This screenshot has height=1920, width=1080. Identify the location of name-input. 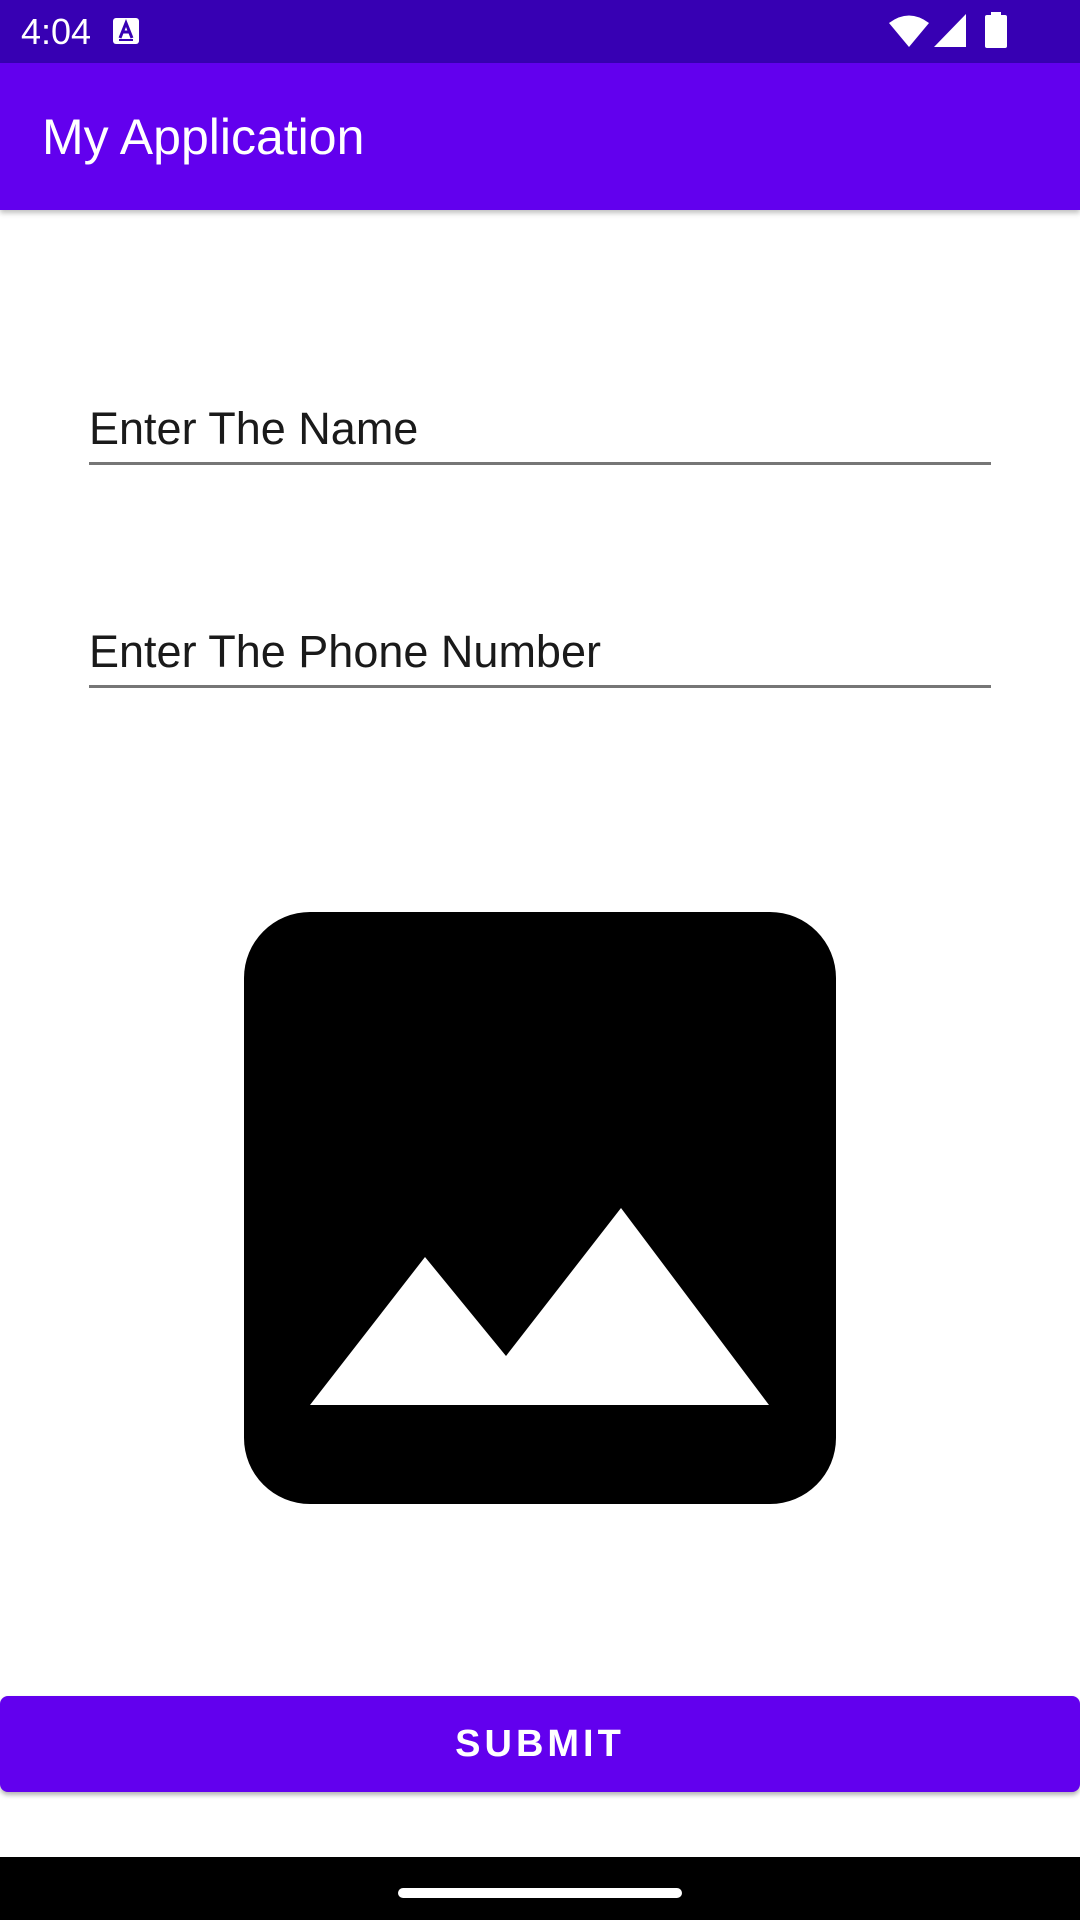
(540, 430).